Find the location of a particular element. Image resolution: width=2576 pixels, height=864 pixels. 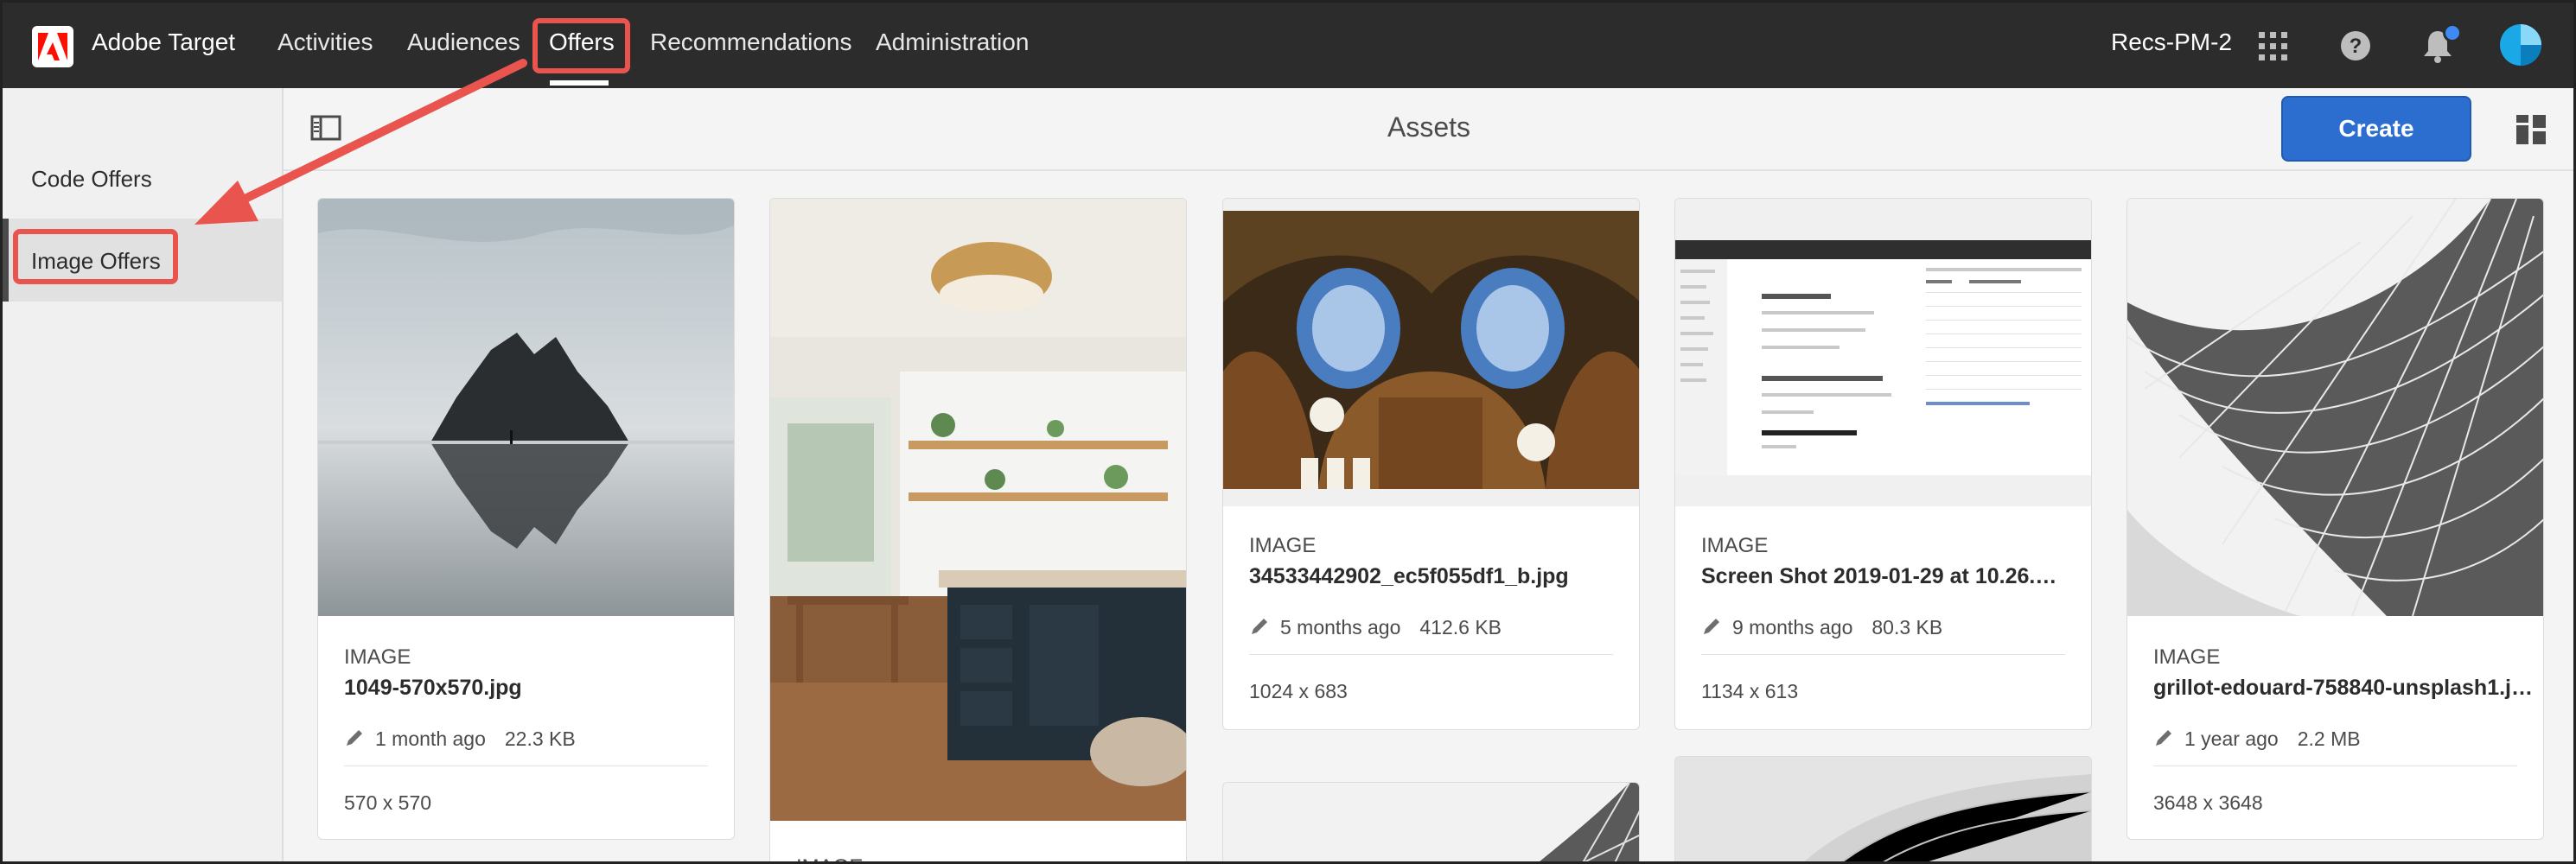

asset-size: 2.2 MB is located at coordinates (2329, 739).